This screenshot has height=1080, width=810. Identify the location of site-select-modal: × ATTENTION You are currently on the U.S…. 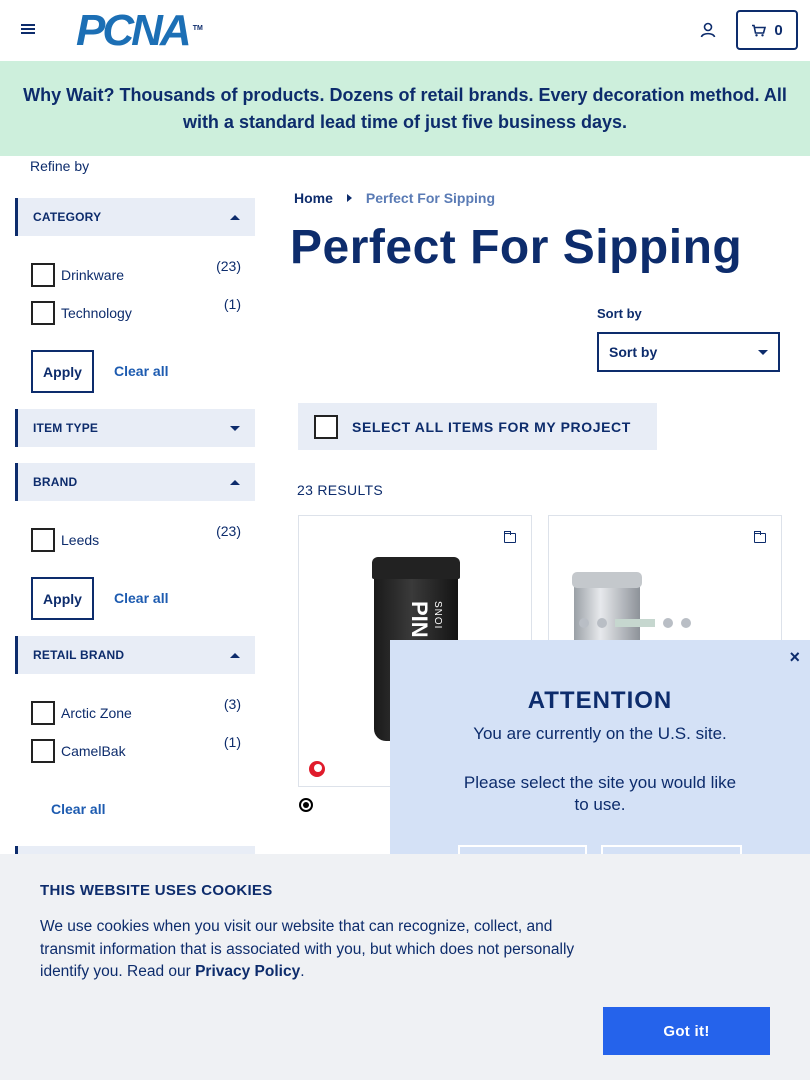
(600, 762).